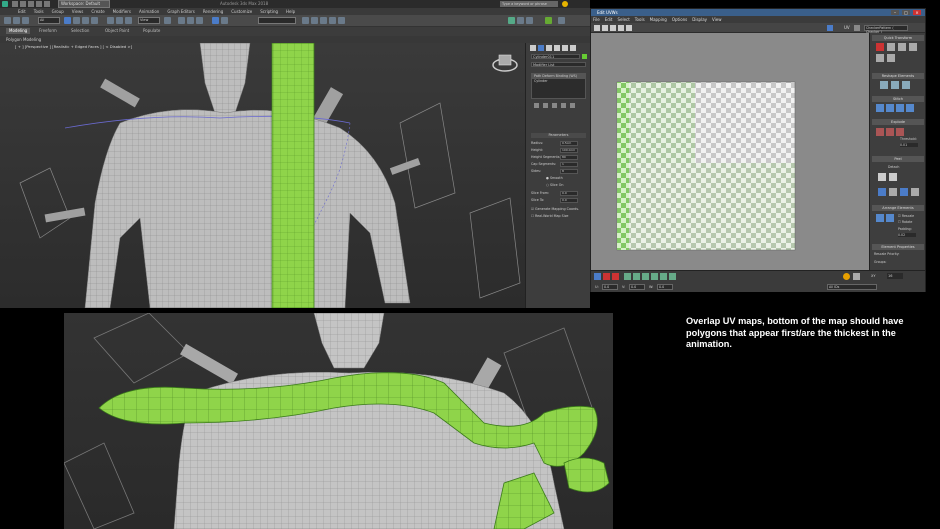 The height and width of the screenshot is (529, 940). What do you see at coordinates (906, 216) in the screenshot?
I see `rescale-checkbox: ☑ Rescale` at bounding box center [906, 216].